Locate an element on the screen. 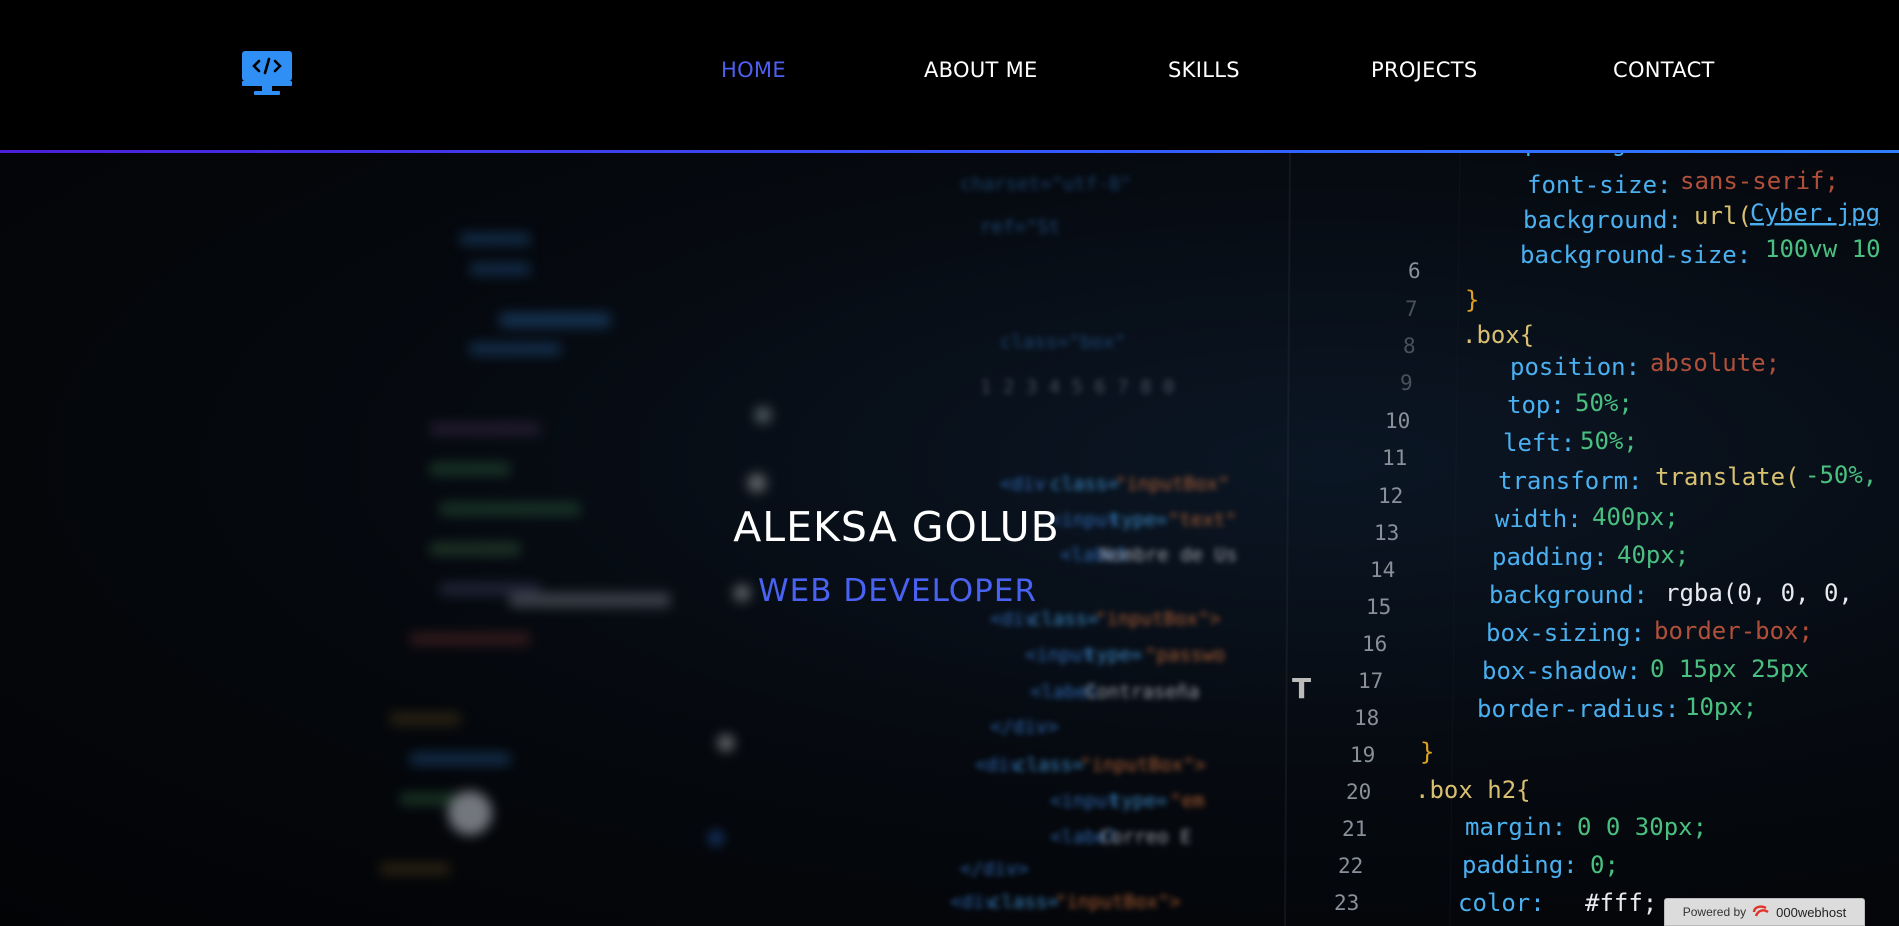 The height and width of the screenshot is (926, 1899). webhost-brand: 000webhost is located at coordinates (1811, 912).